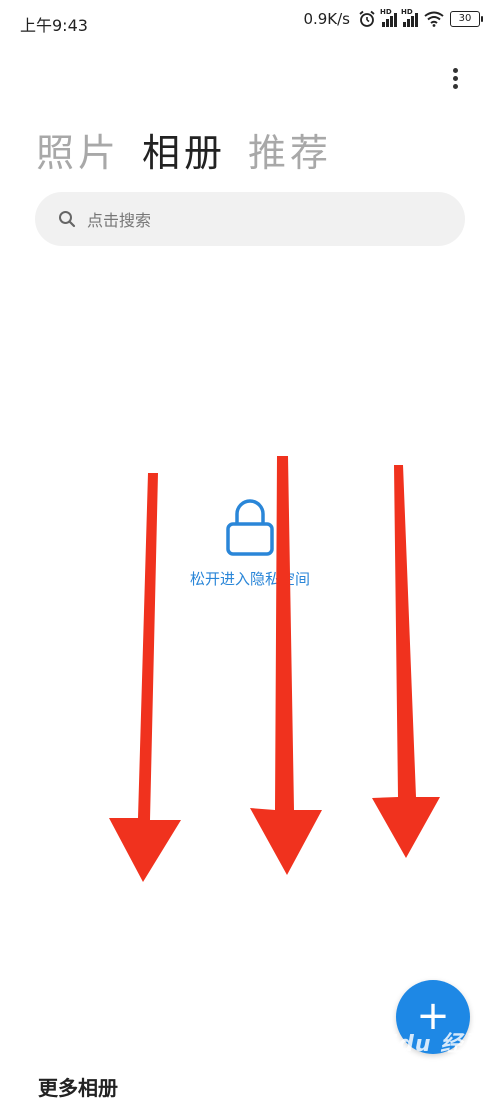 The image size is (500, 1101). What do you see at coordinates (250, 219) in the screenshot?
I see `search-bar: 点击搜索` at bounding box center [250, 219].